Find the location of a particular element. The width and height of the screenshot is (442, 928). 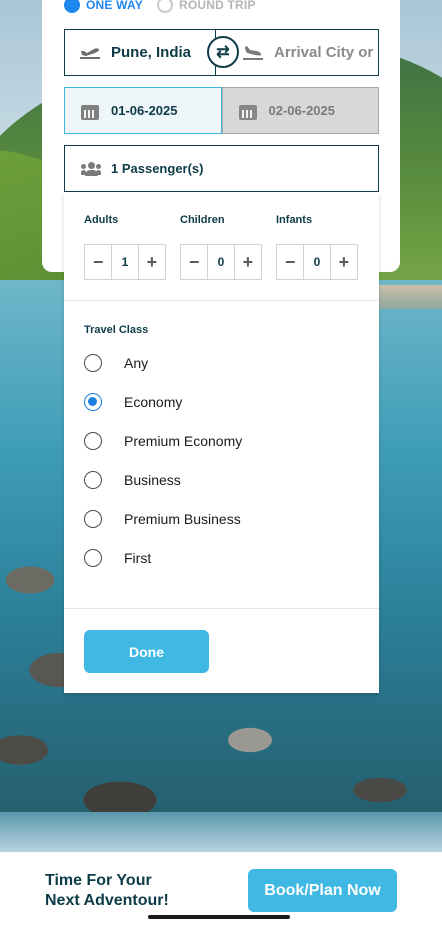

date-fields: 01-06-2025 02-06-2025 is located at coordinates (221, 110).